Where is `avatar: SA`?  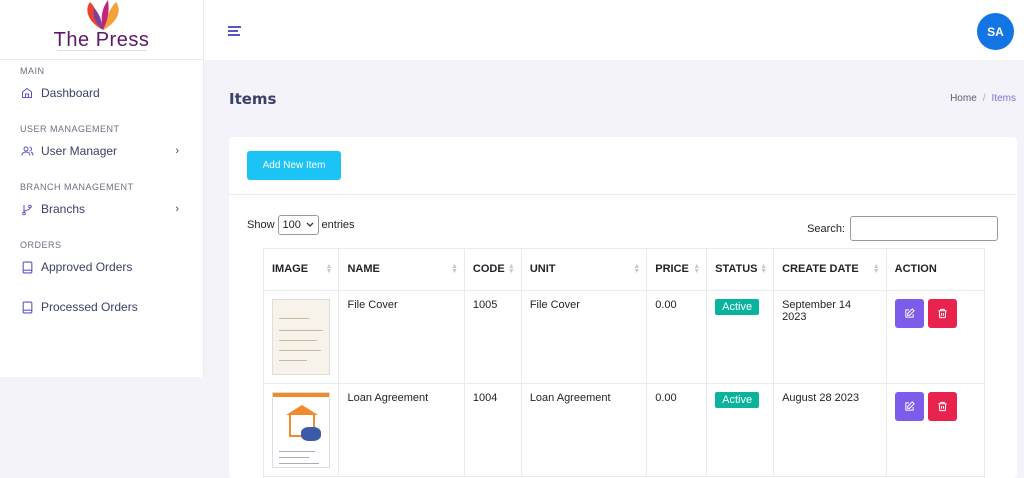 avatar: SA is located at coordinates (995, 31).